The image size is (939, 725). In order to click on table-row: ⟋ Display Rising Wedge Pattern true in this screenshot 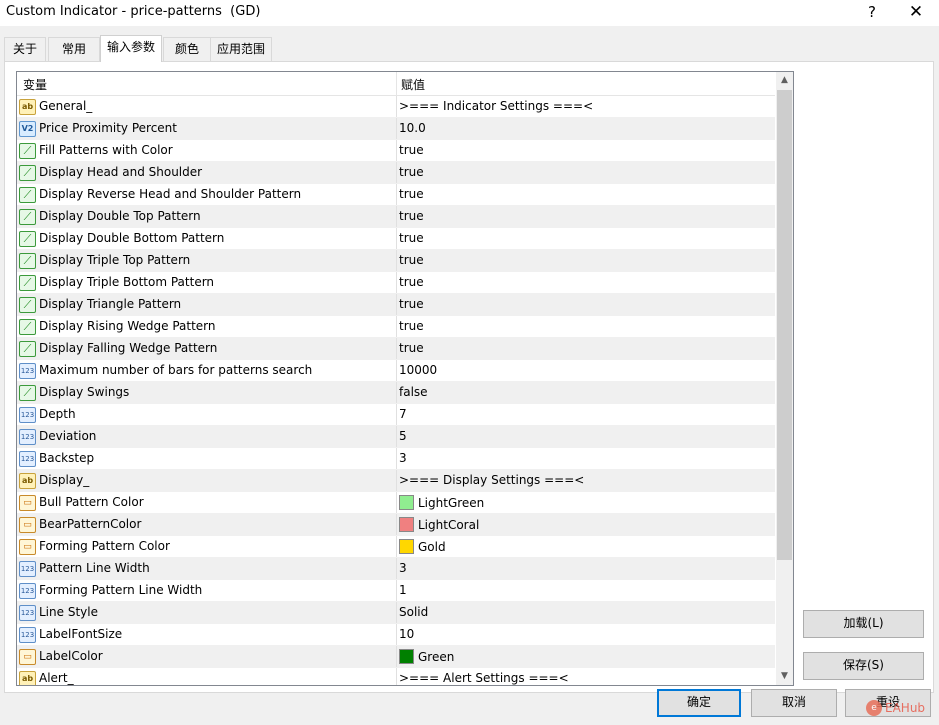, I will do `click(396, 327)`.